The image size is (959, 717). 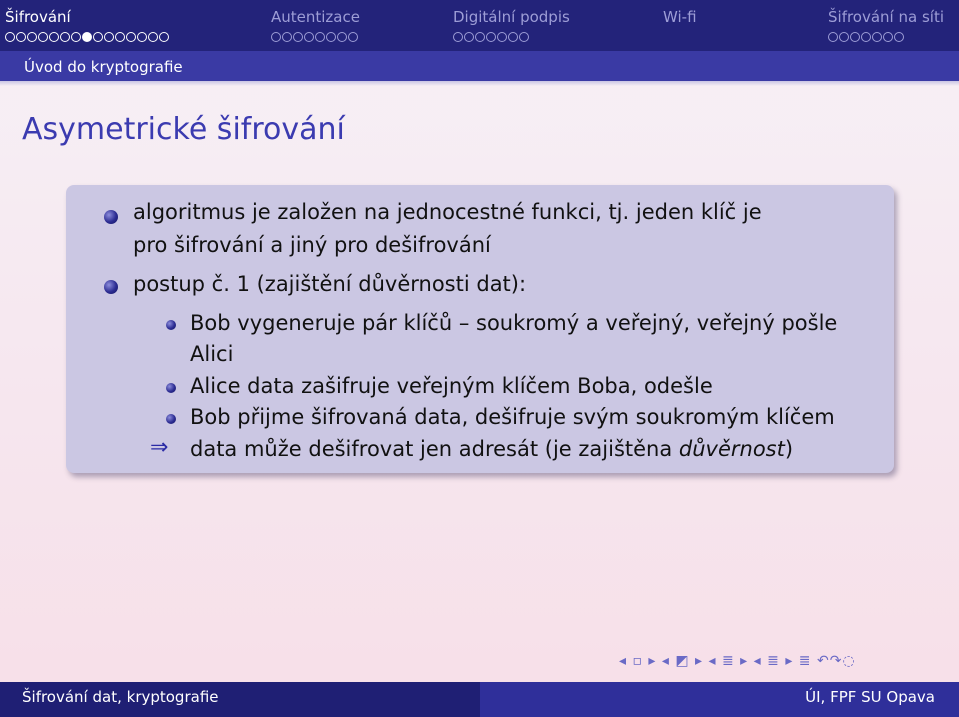 I want to click on footer-institution: ÚI, FPF SU Opava, so click(x=870, y=697).